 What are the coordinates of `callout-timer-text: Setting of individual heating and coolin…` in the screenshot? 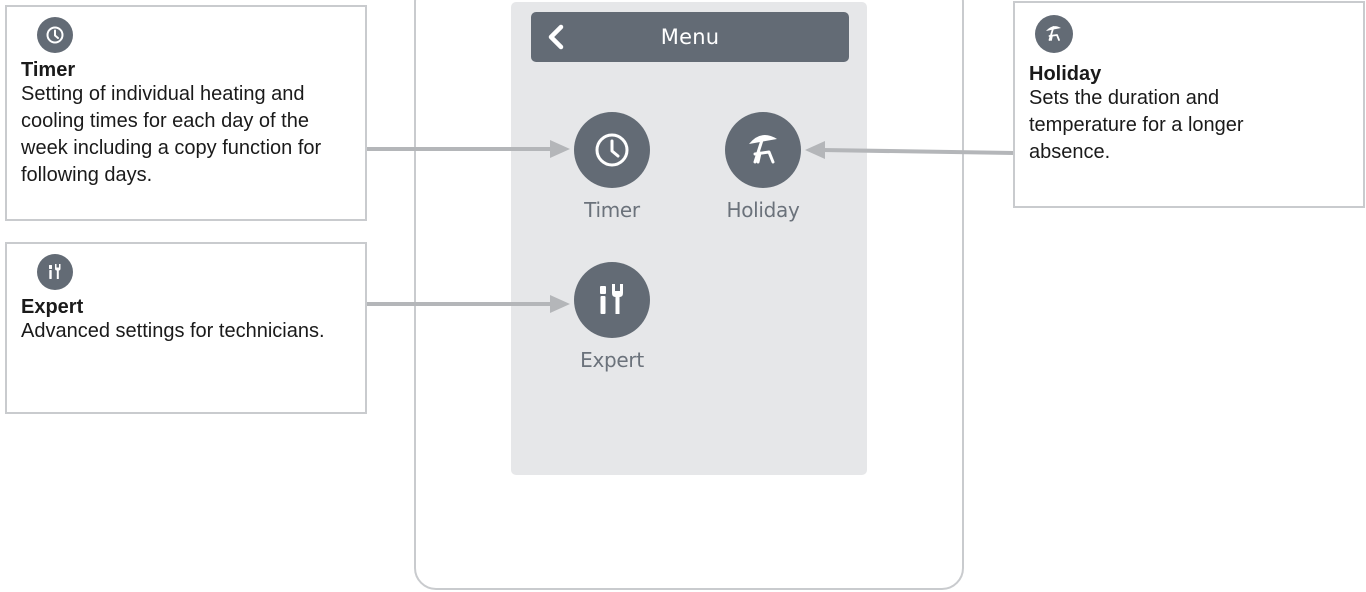 It's located at (171, 134).